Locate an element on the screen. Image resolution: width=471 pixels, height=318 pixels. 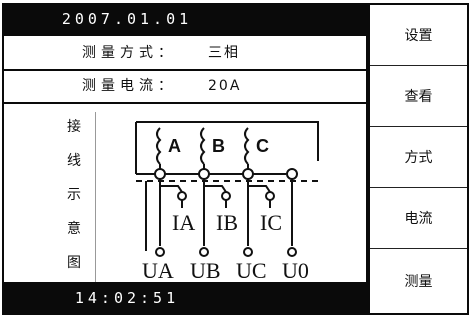
side-label-char: 图 is located at coordinates (74, 263).